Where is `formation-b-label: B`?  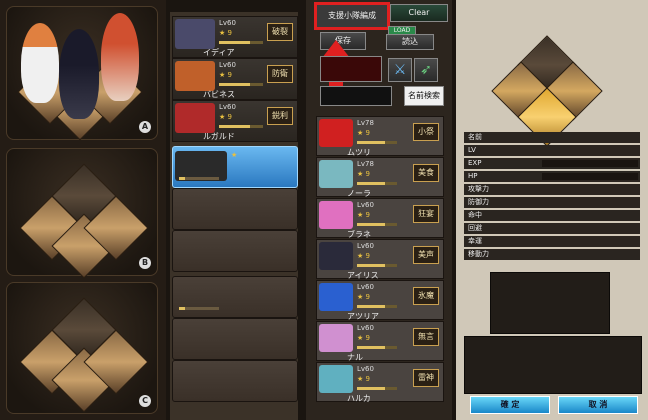 formation-b-label: B is located at coordinates (145, 263).